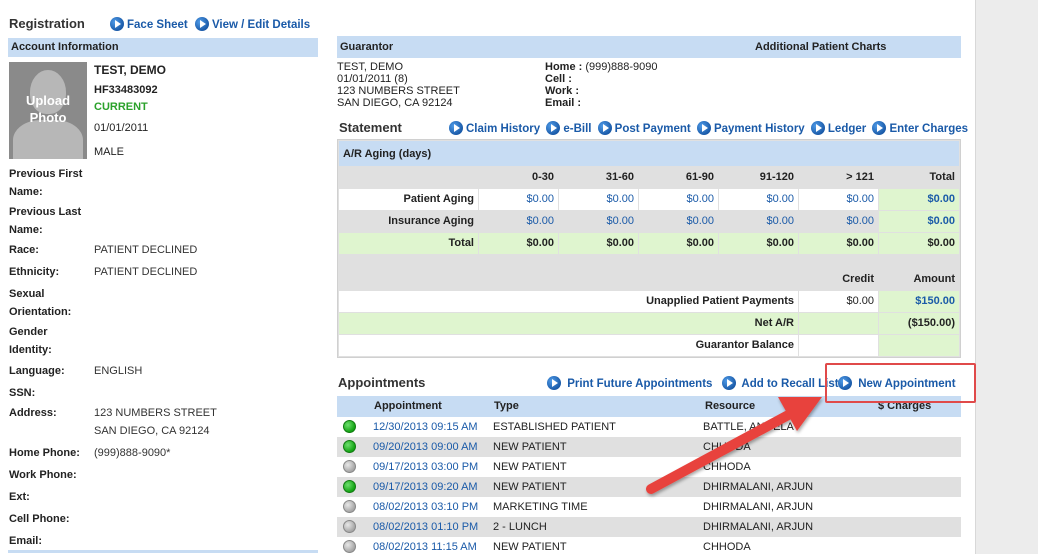  What do you see at coordinates (838, 301) in the screenshot?
I see `unapplied-credit: $0.00` at bounding box center [838, 301].